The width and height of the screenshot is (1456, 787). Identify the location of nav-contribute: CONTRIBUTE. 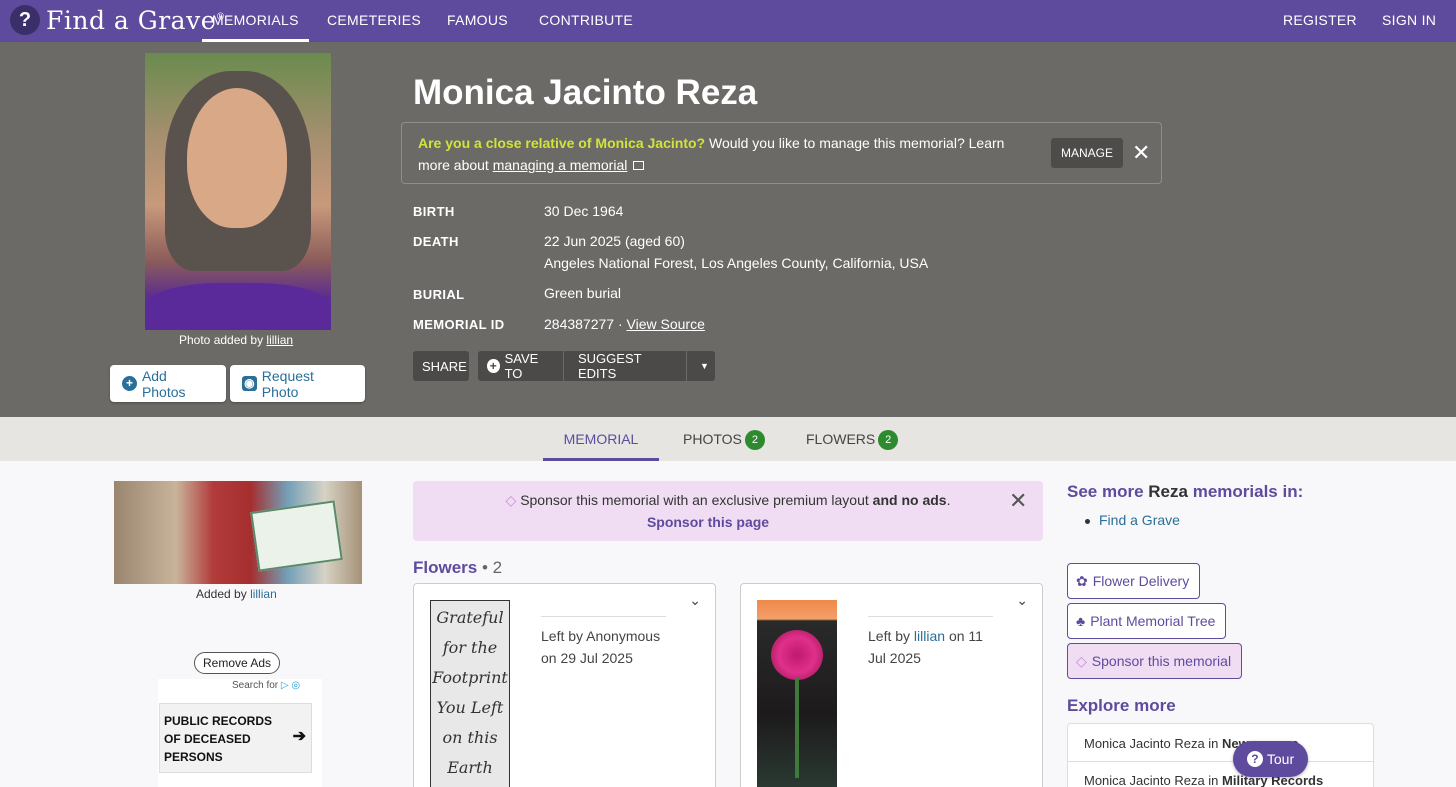
(586, 21).